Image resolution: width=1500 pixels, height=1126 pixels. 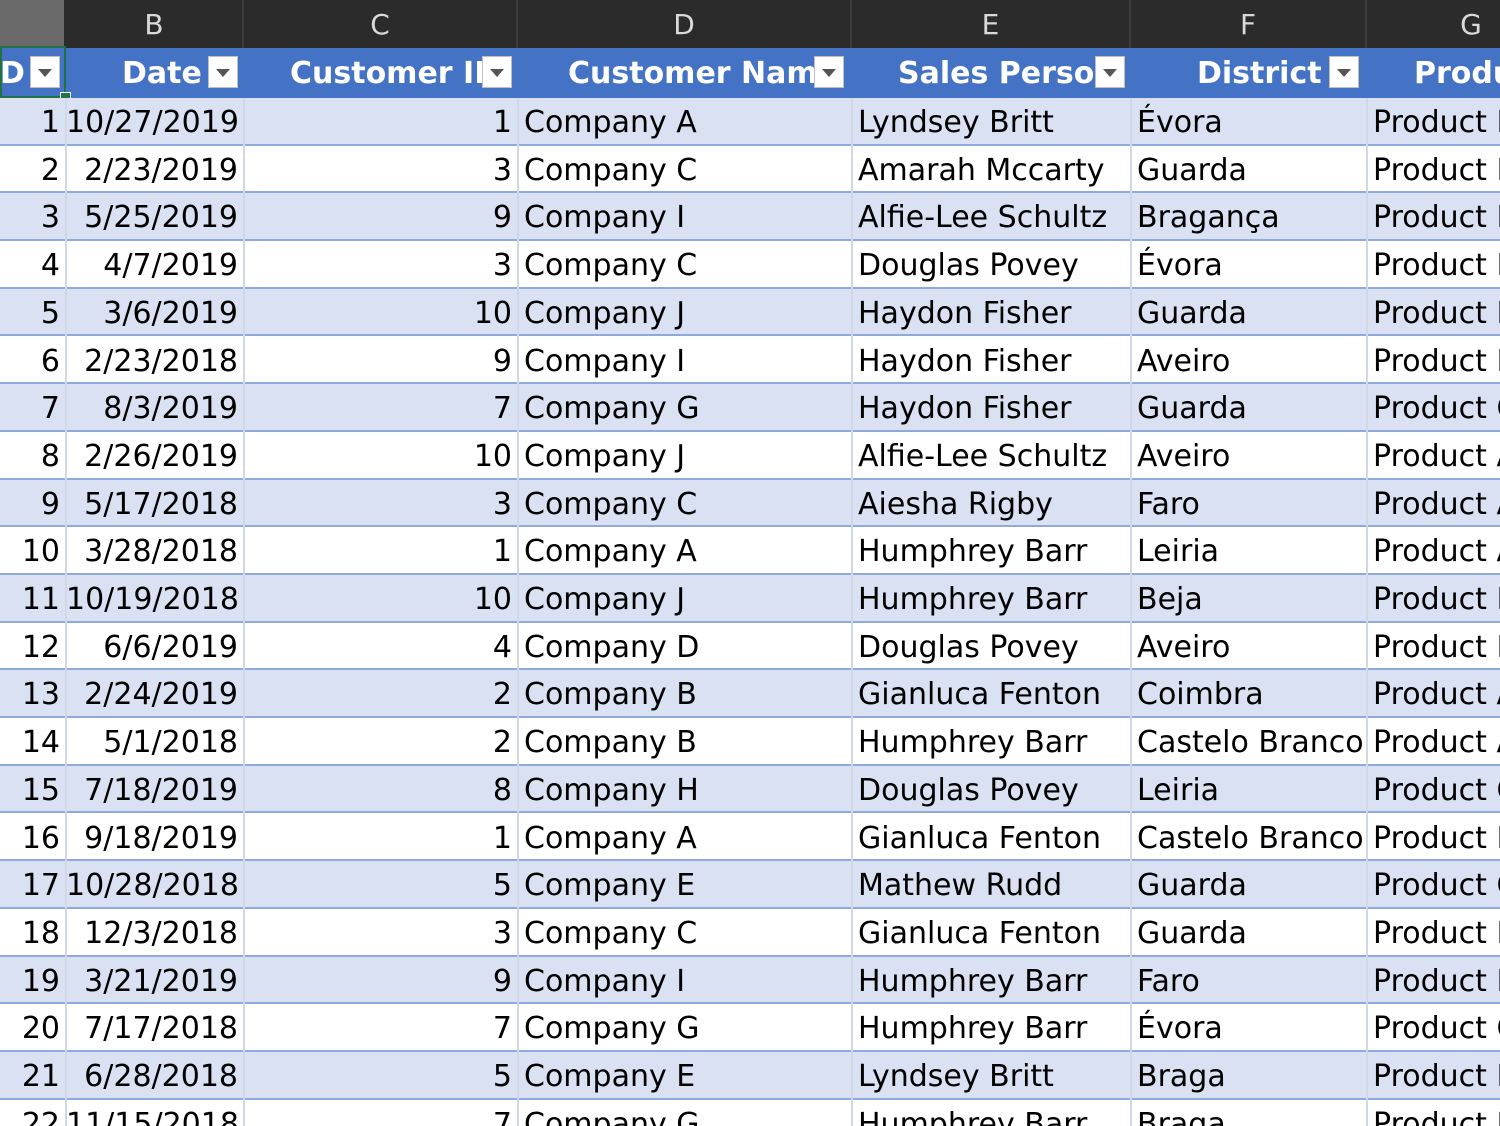 I want to click on cell-date: 3/6/2019, so click(x=155, y=312).